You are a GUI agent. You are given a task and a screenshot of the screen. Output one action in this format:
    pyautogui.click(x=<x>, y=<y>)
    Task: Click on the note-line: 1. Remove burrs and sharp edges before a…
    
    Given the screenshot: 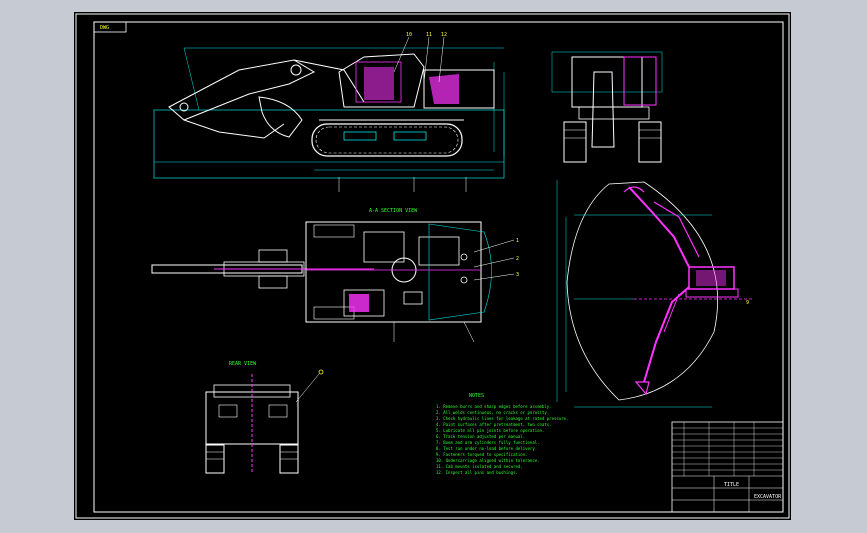 What is the action you would take?
    pyautogui.click(x=494, y=406)
    